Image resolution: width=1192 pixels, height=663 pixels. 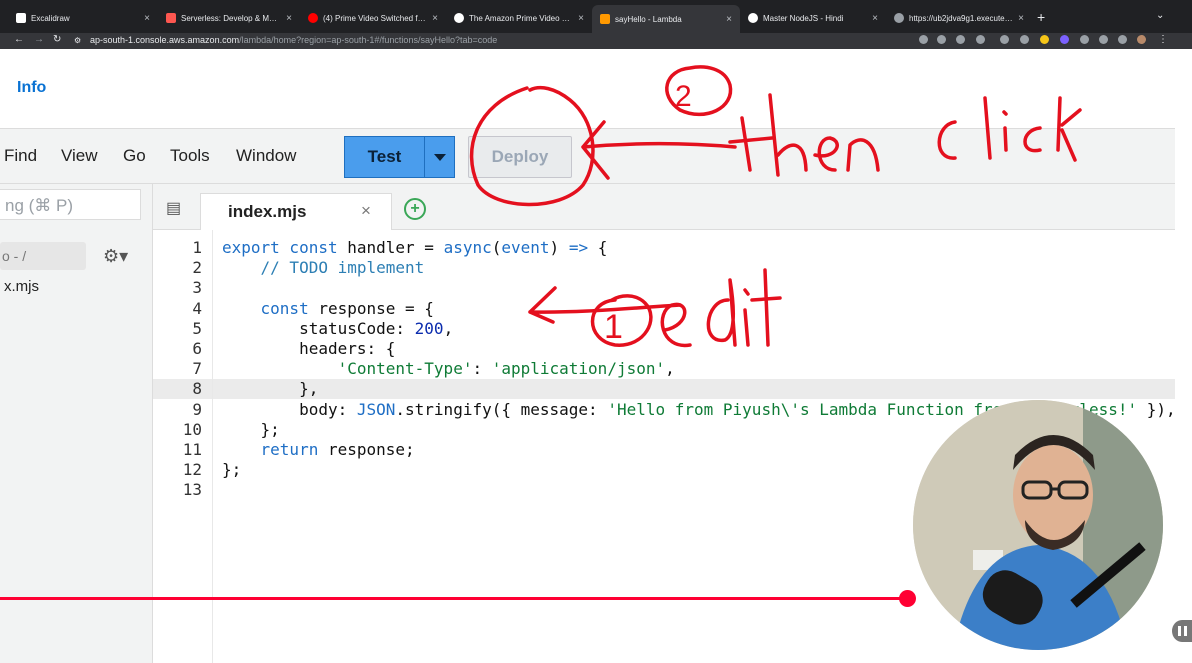 What do you see at coordinates (519, 18) in the screenshot?
I see `browser-tab-article: The Amazon Prime Video Monit ×` at bounding box center [519, 18].